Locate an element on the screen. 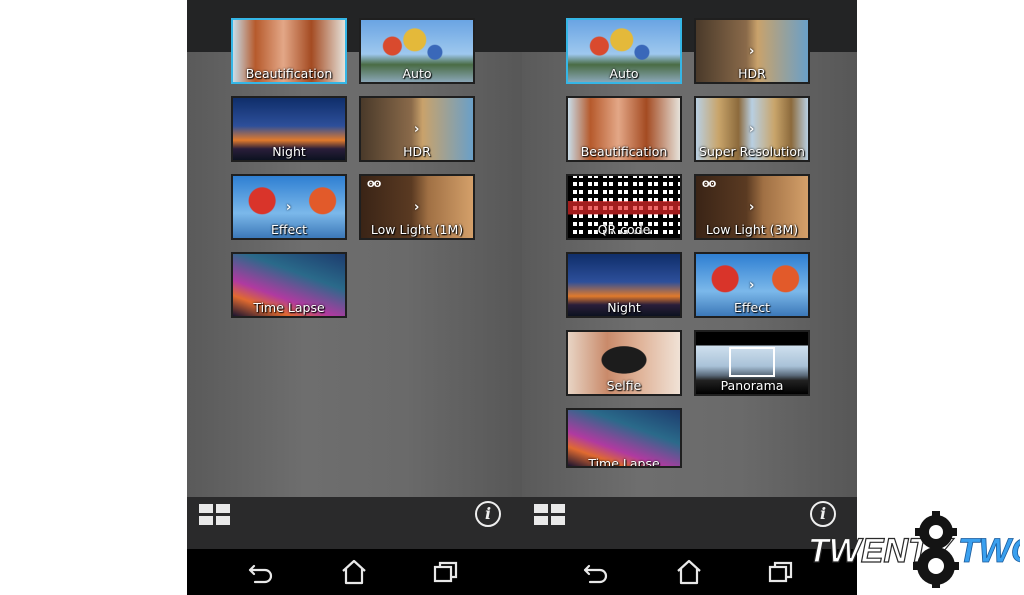 The image size is (1024, 595). mode-tile-low-light-3m: ʘʘ › Low Light (3M) is located at coordinates (752, 207).